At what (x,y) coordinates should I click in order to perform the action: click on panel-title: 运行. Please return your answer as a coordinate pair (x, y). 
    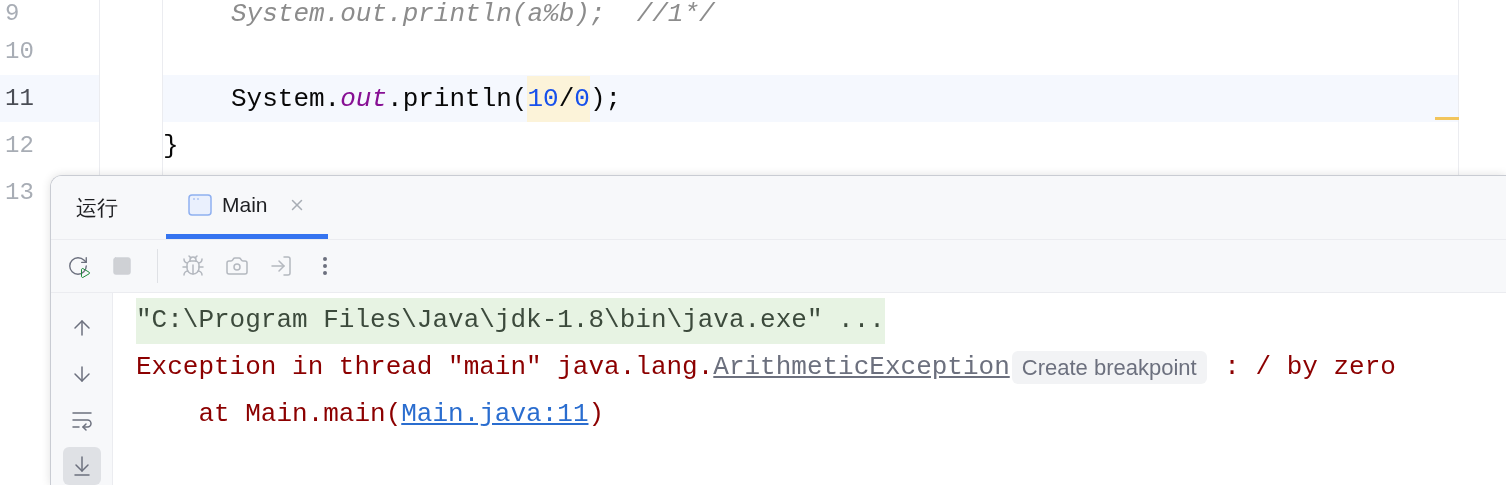
    Looking at the image, I should click on (97, 207).